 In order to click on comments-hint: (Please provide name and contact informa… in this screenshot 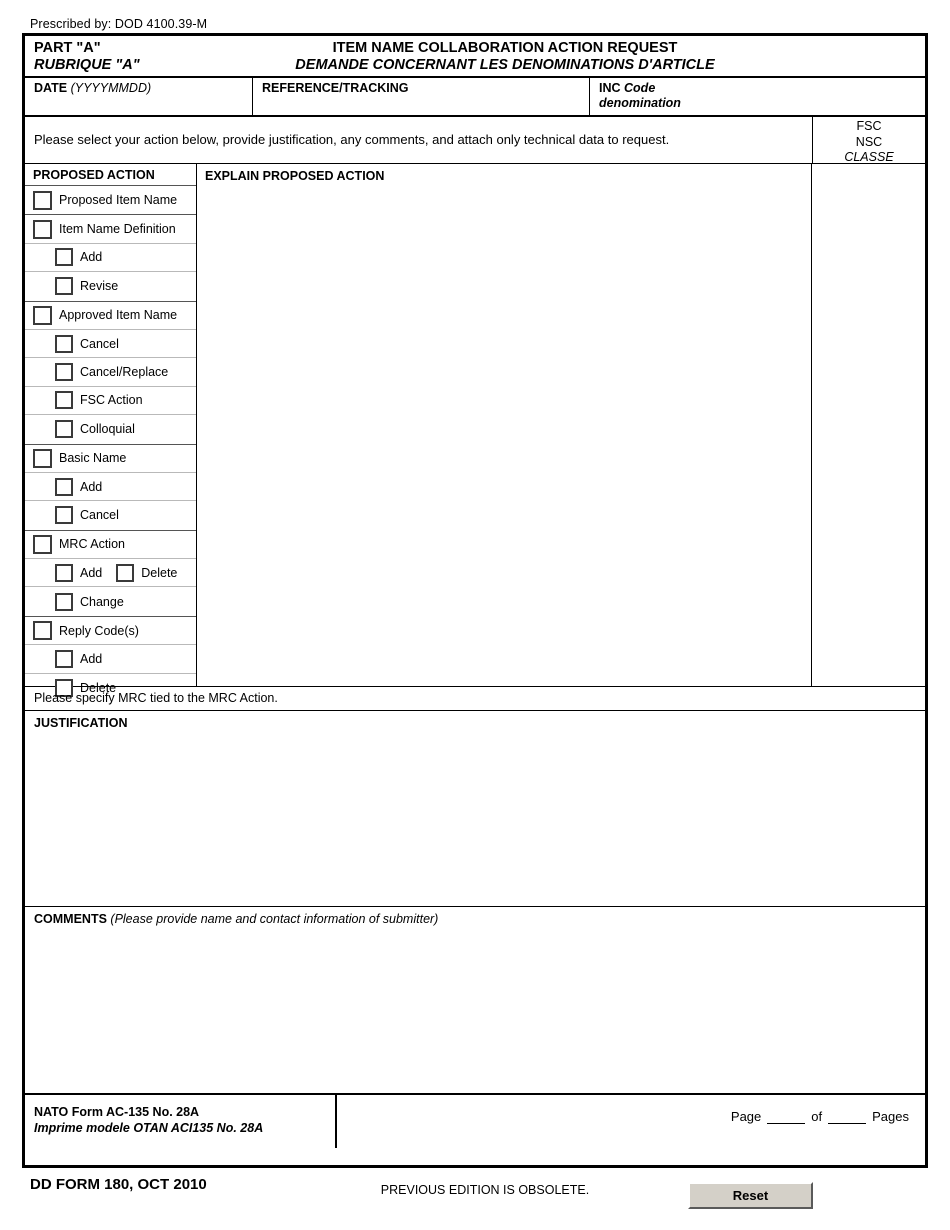, I will do `click(274, 919)`.